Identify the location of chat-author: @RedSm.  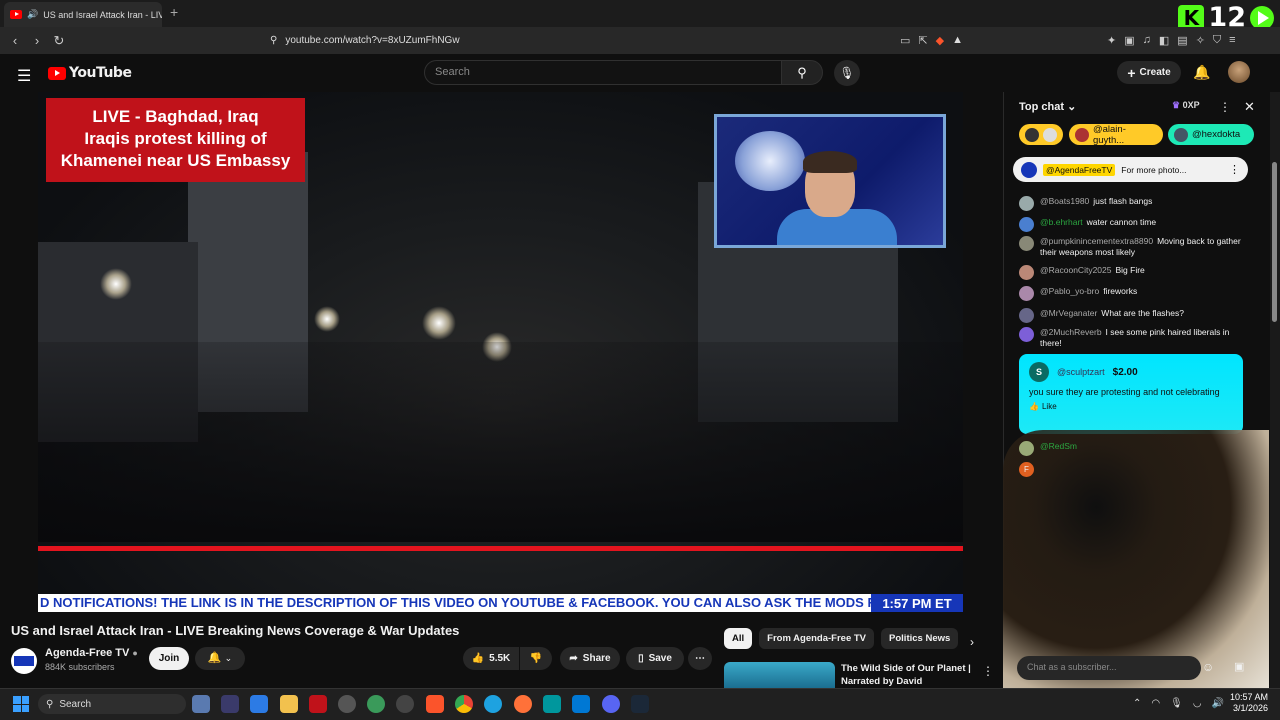
(1058, 448).